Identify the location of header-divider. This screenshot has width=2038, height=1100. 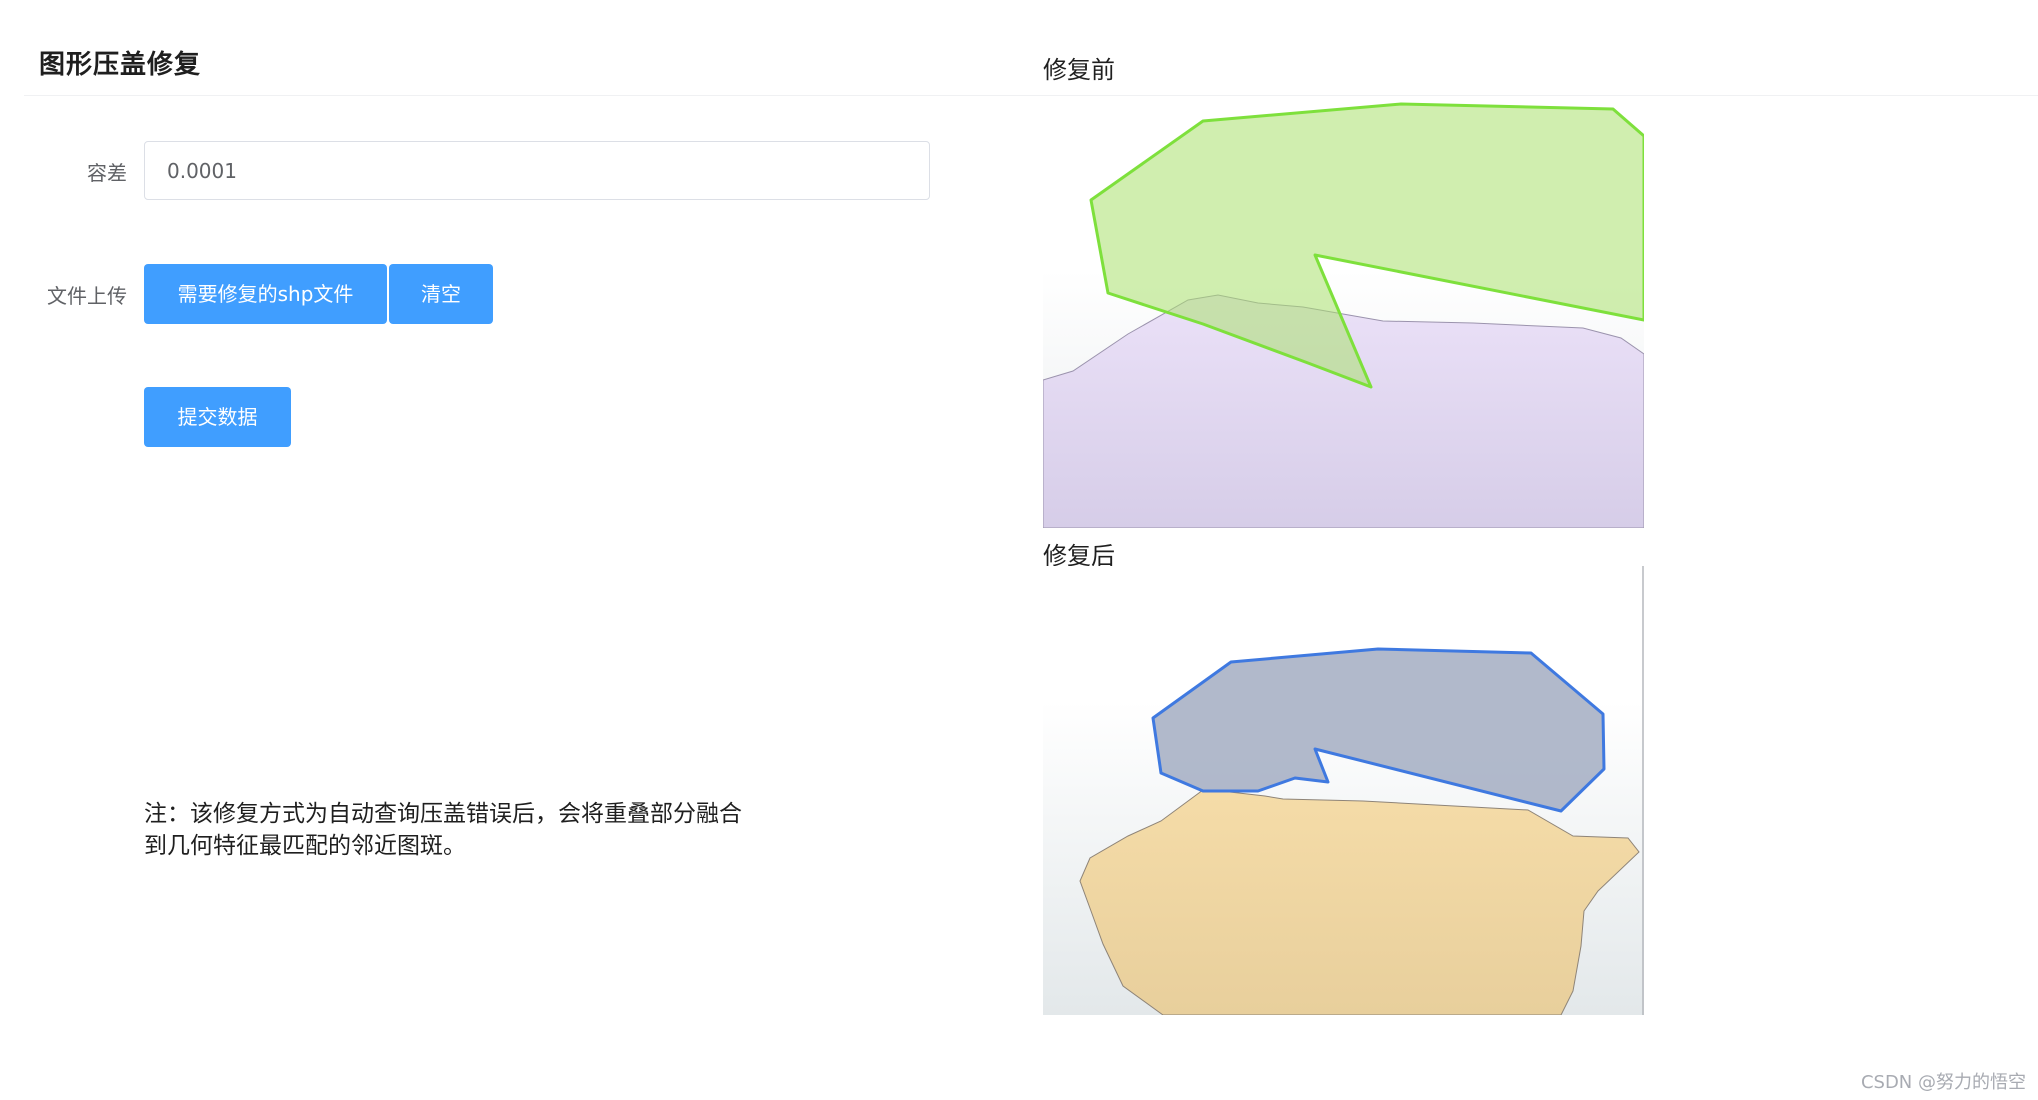
(1031, 95).